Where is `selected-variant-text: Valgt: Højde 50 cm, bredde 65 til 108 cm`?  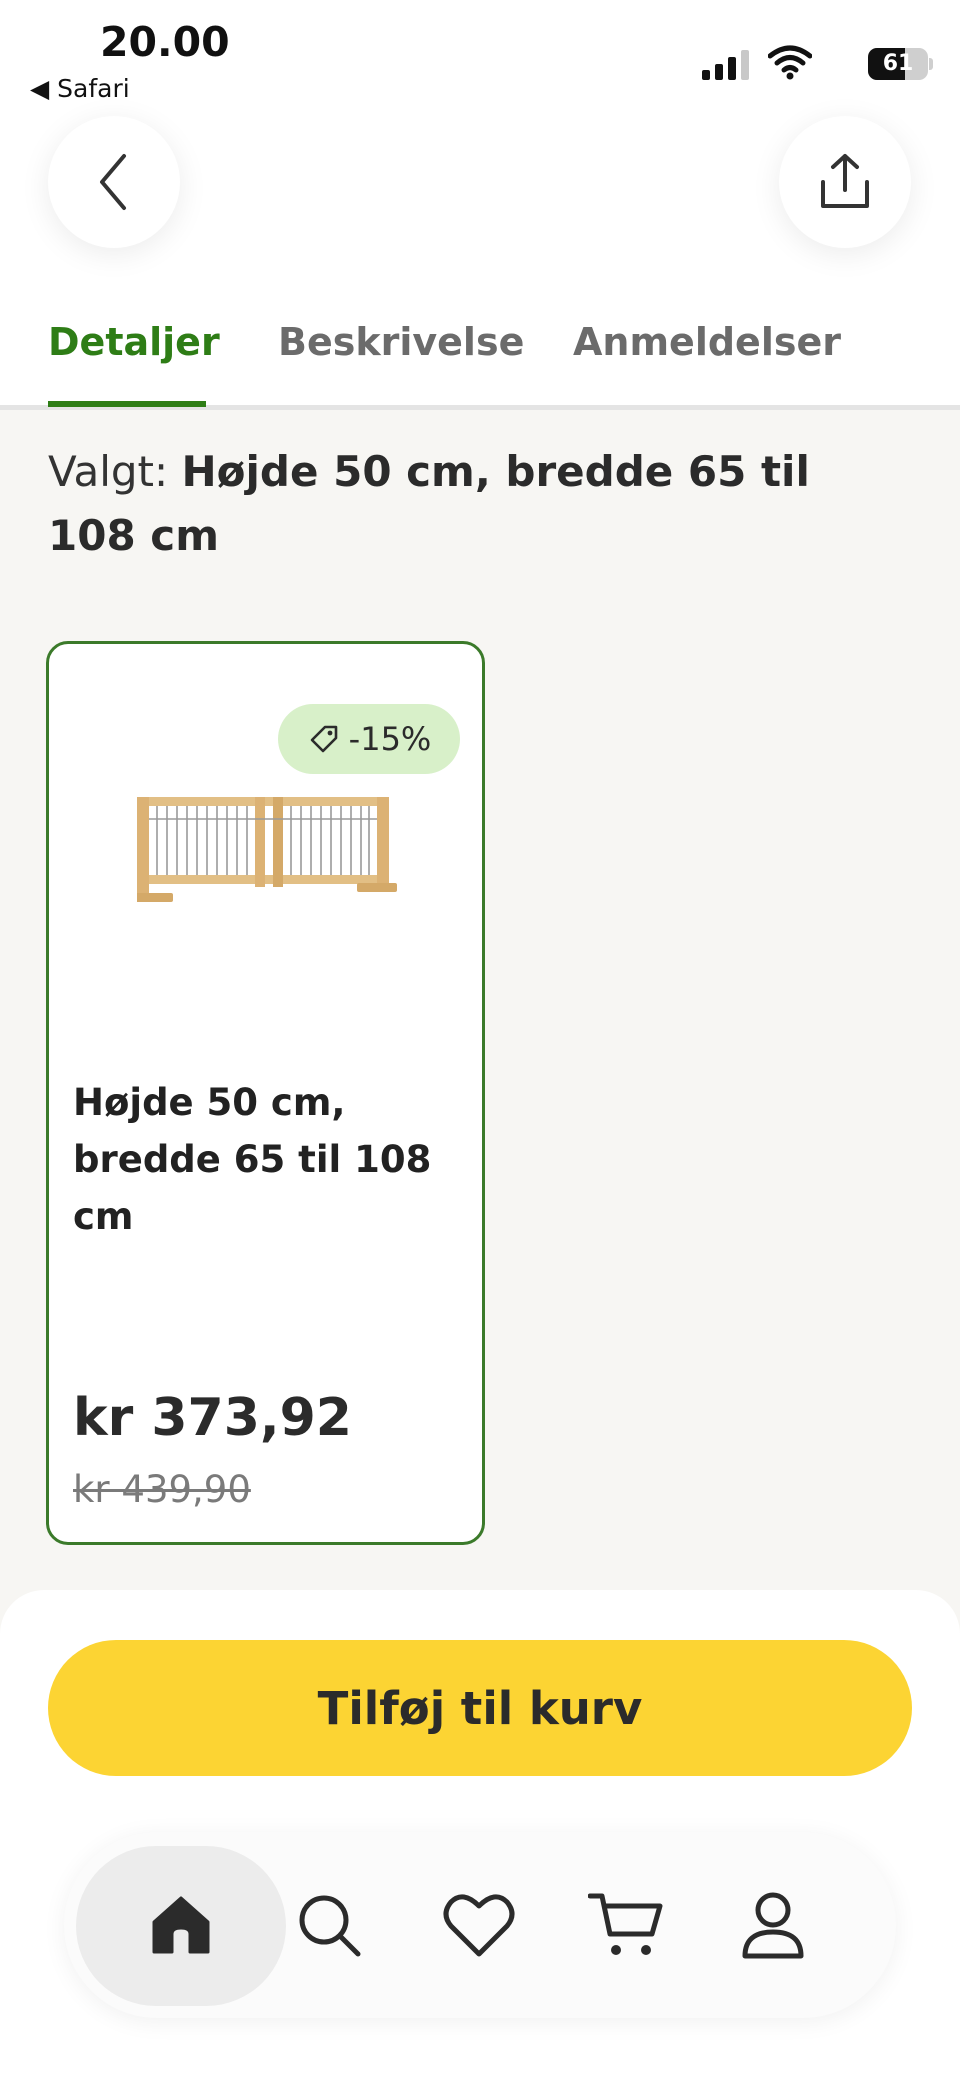 selected-variant-text: Valgt: Højde 50 cm, bredde 65 til 108 cm is located at coordinates (458, 504).